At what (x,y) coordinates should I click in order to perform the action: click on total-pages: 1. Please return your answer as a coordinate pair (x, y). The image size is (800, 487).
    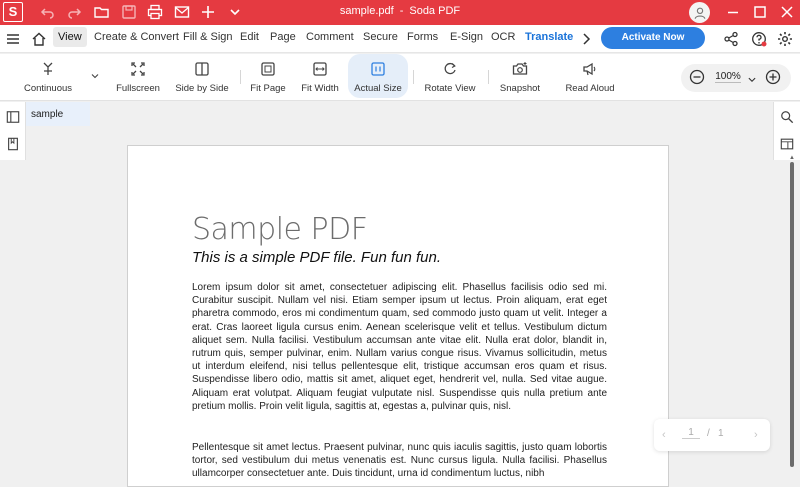
    Looking at the image, I should click on (721, 433).